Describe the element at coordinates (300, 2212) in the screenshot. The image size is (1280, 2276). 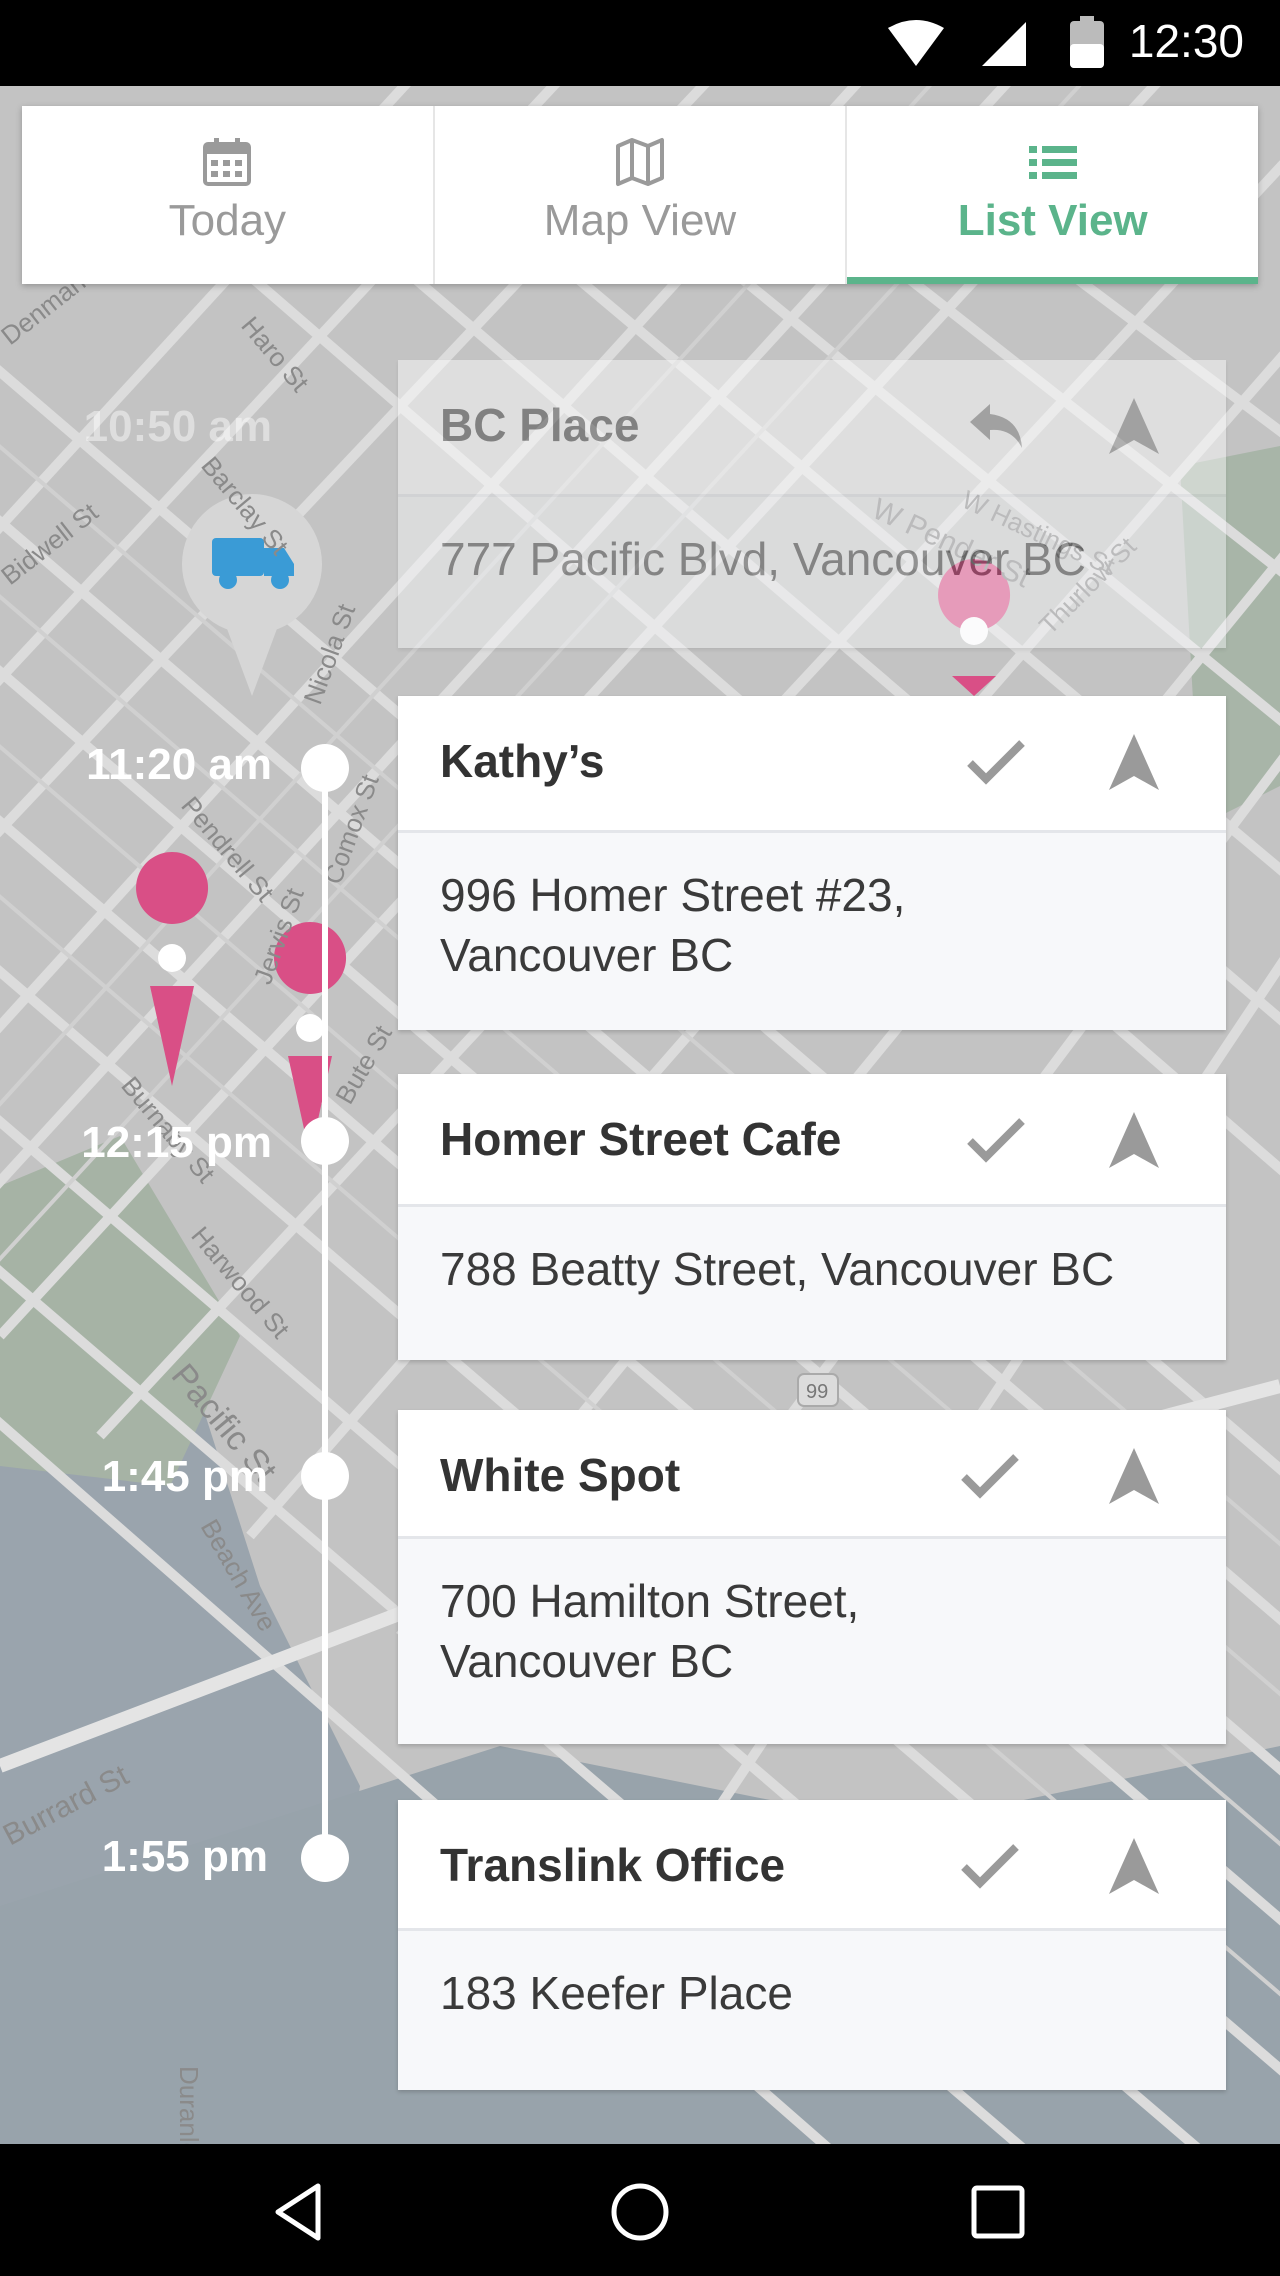
I see `back-icon` at that location.